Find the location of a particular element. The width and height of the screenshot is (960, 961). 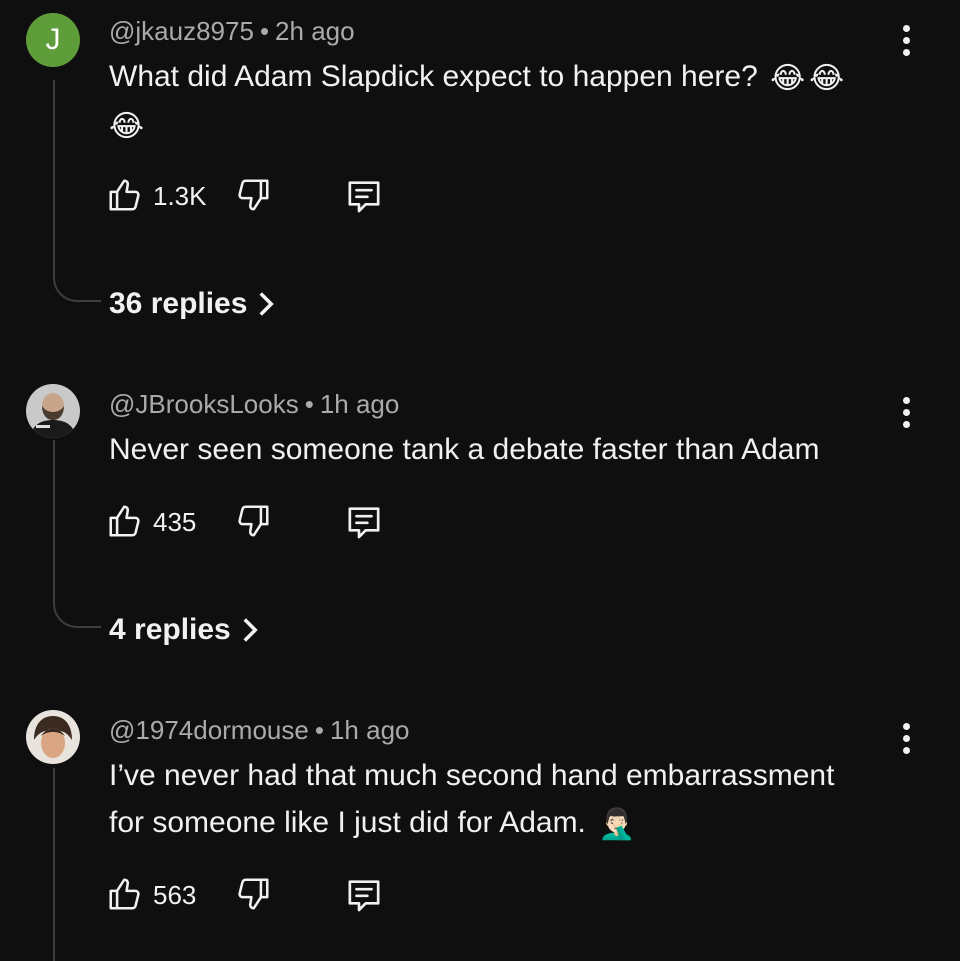

comment-author: @JBrooksLooks is located at coordinates (204, 404).